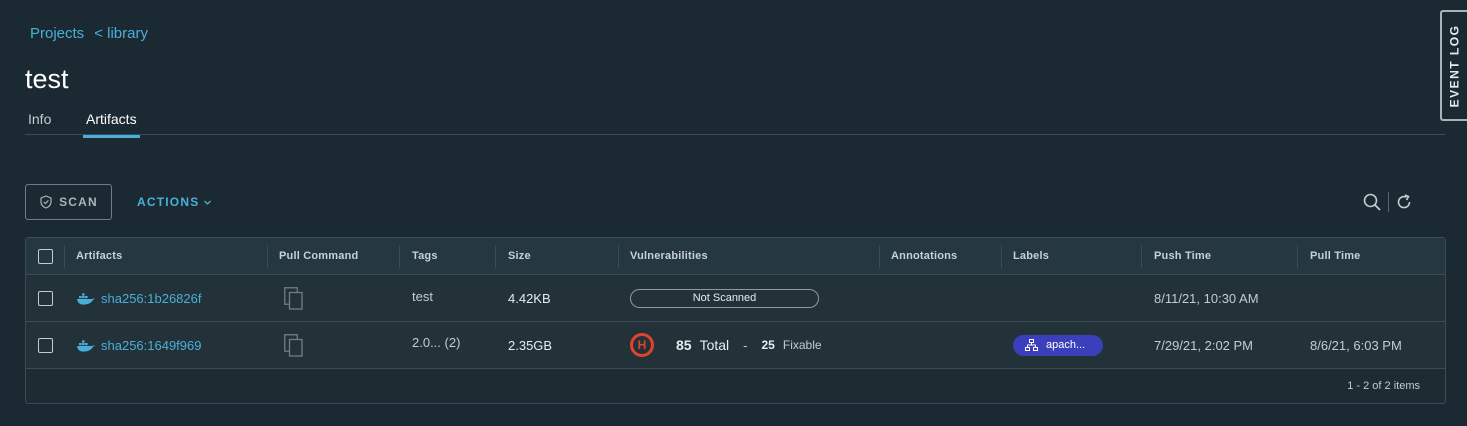 The image size is (1467, 426). I want to click on datagrid-footer: 1 - 2 of 2 items, so click(735, 386).